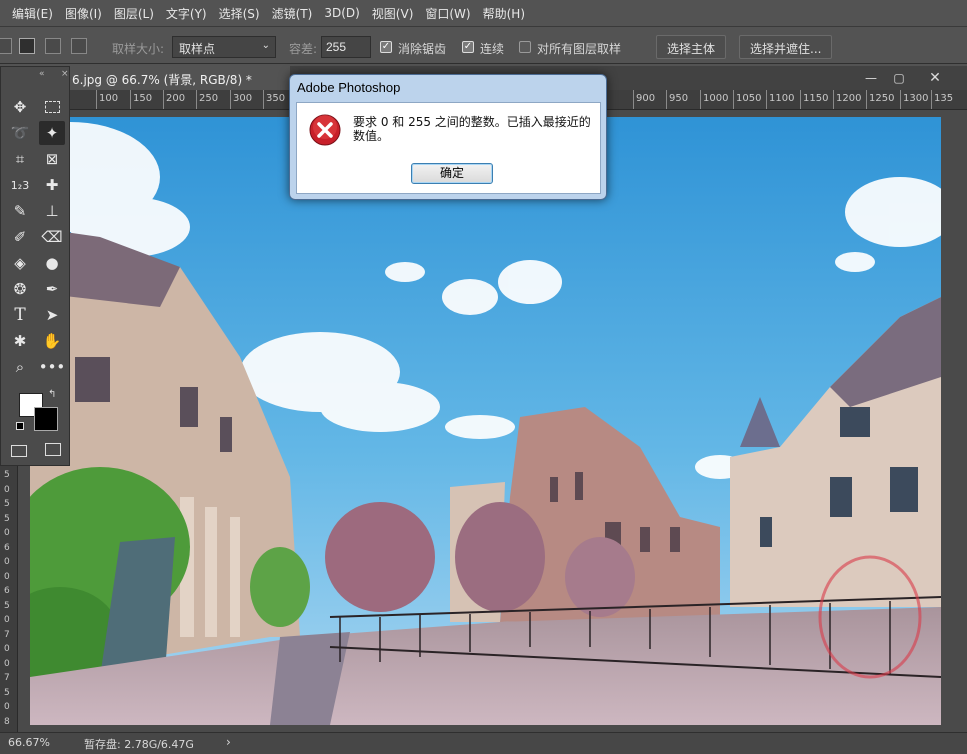 The height and width of the screenshot is (754, 967). What do you see at coordinates (20, 237) in the screenshot?
I see `history-brush-icon: ✐` at bounding box center [20, 237].